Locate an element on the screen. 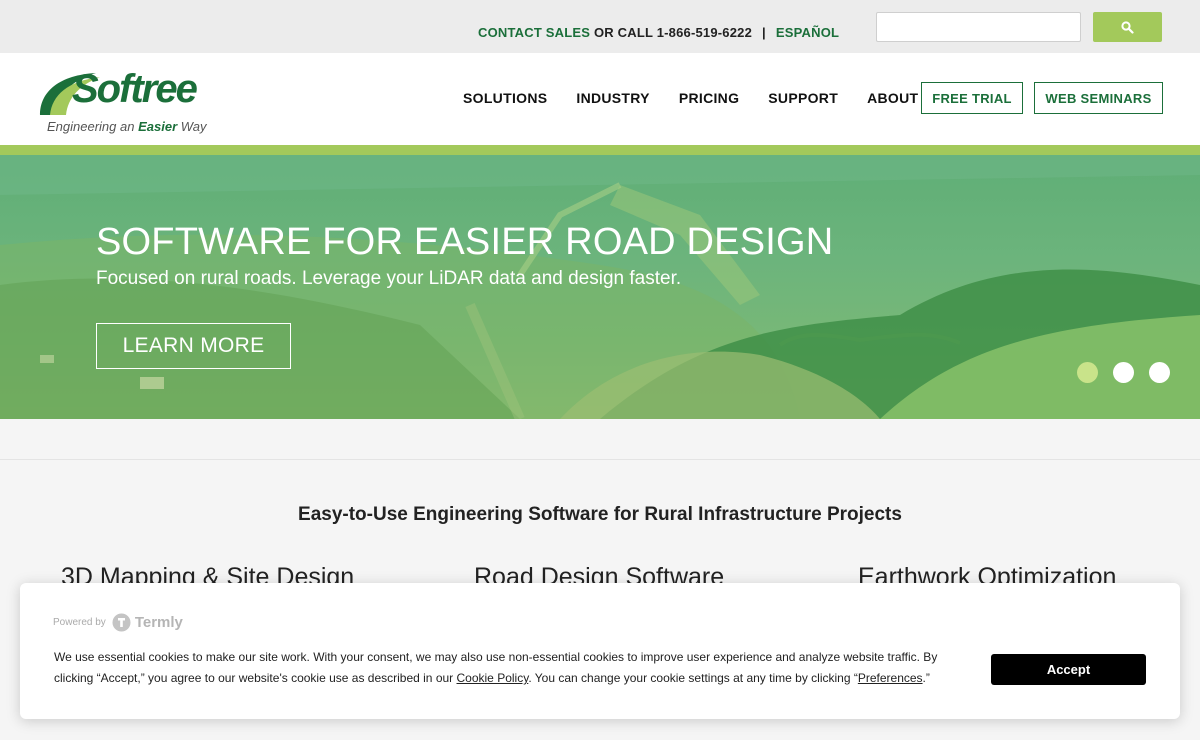 The image size is (1200, 740). learn-more-button: LEARN MORE is located at coordinates (193, 346).